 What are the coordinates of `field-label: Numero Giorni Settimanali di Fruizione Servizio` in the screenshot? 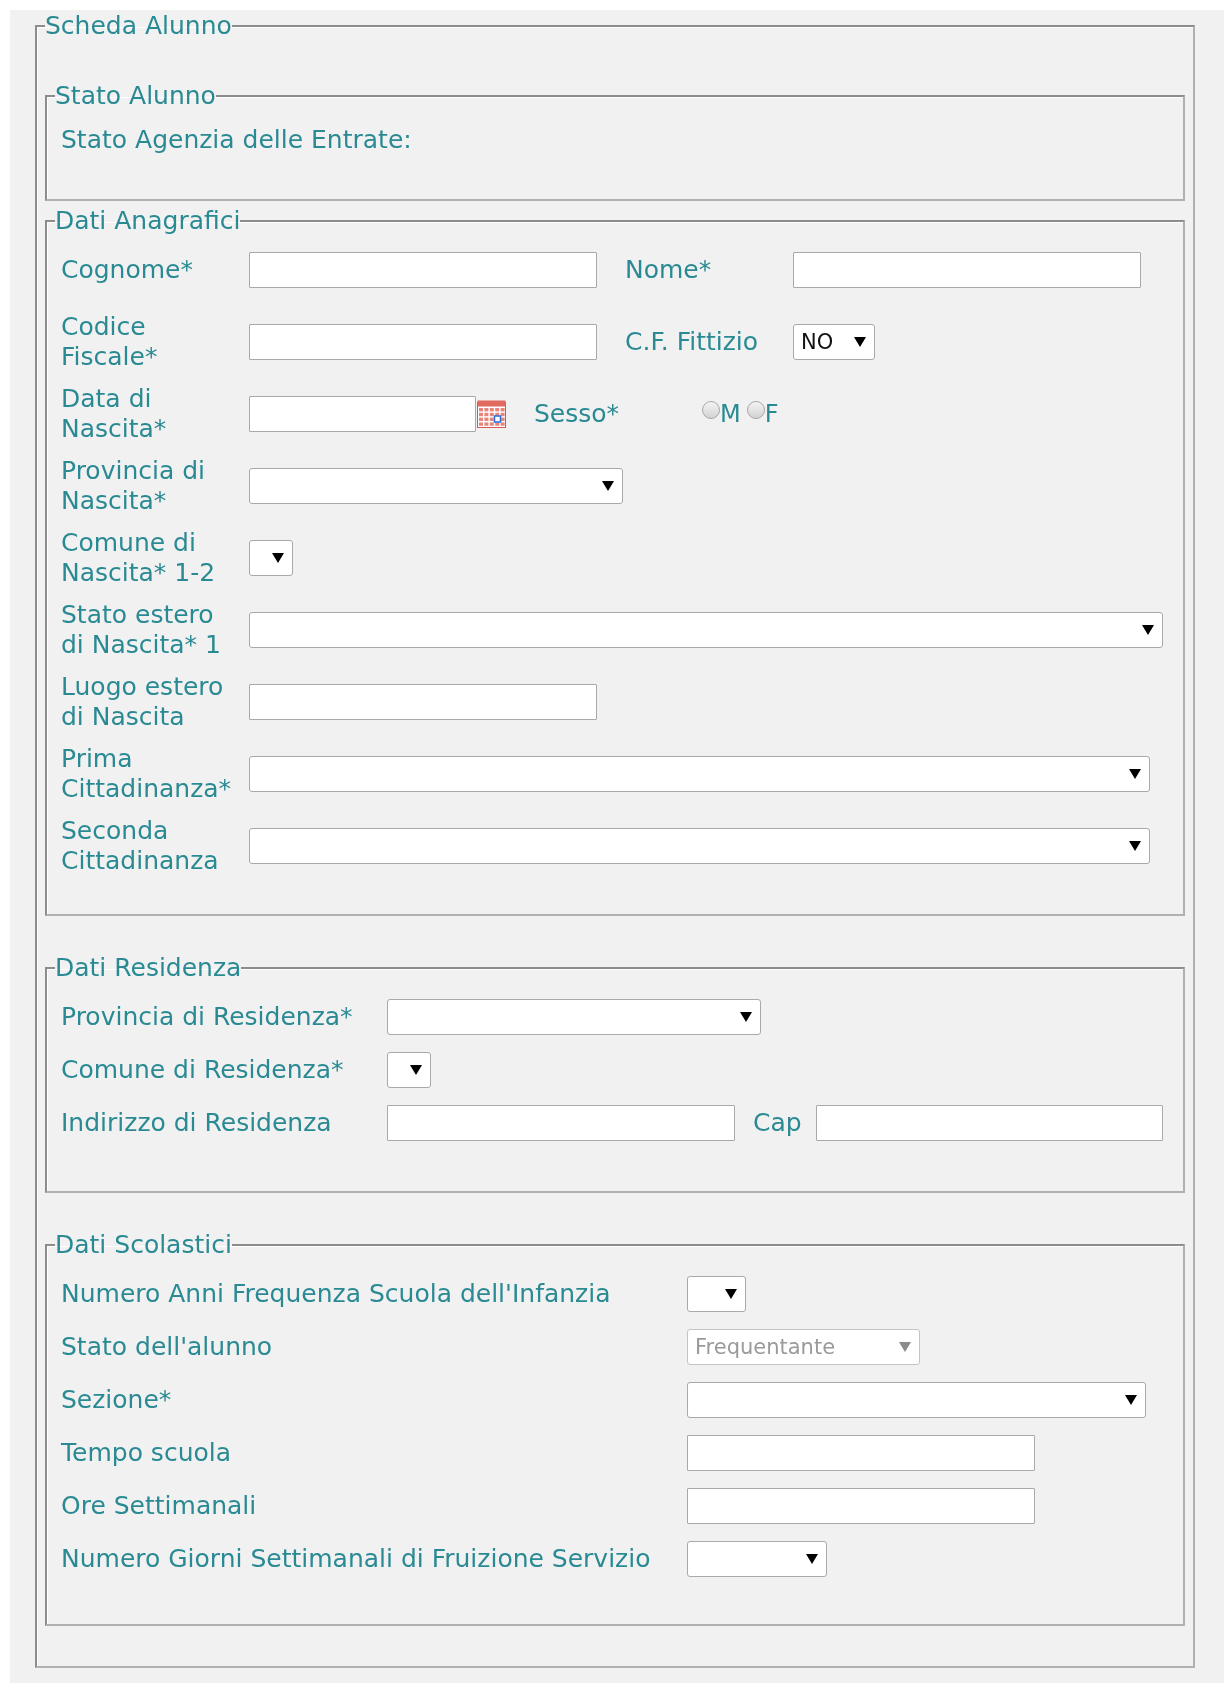 It's located at (356, 1558).